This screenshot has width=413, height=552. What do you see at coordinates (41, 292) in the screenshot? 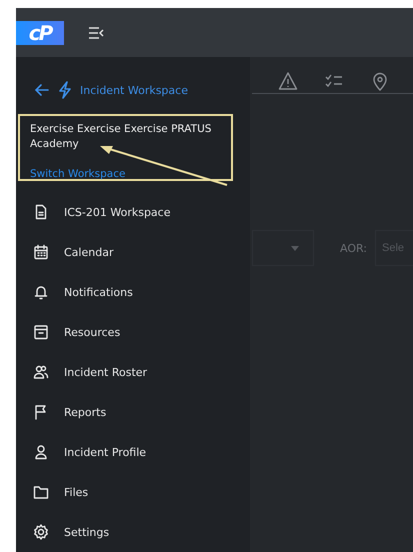
I see `bell-icon` at bounding box center [41, 292].